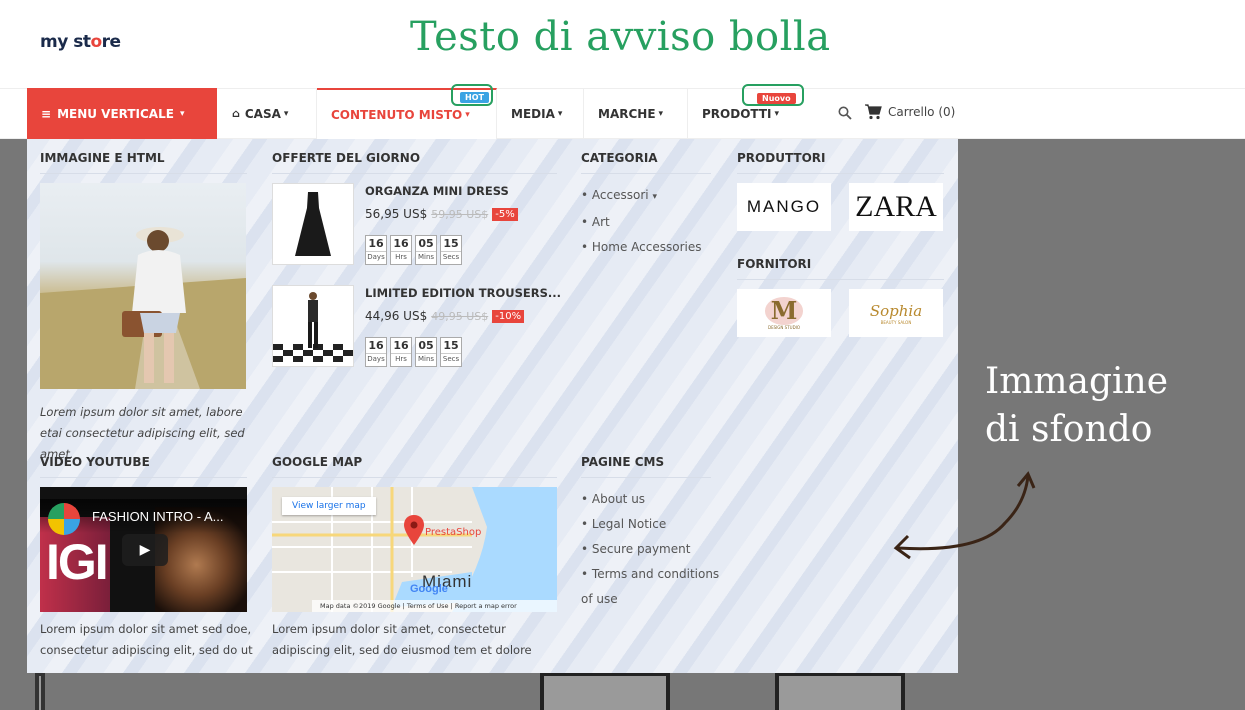 The height and width of the screenshot is (710, 1245). What do you see at coordinates (396, 214) in the screenshot?
I see `current-price: 56,95 US$` at bounding box center [396, 214].